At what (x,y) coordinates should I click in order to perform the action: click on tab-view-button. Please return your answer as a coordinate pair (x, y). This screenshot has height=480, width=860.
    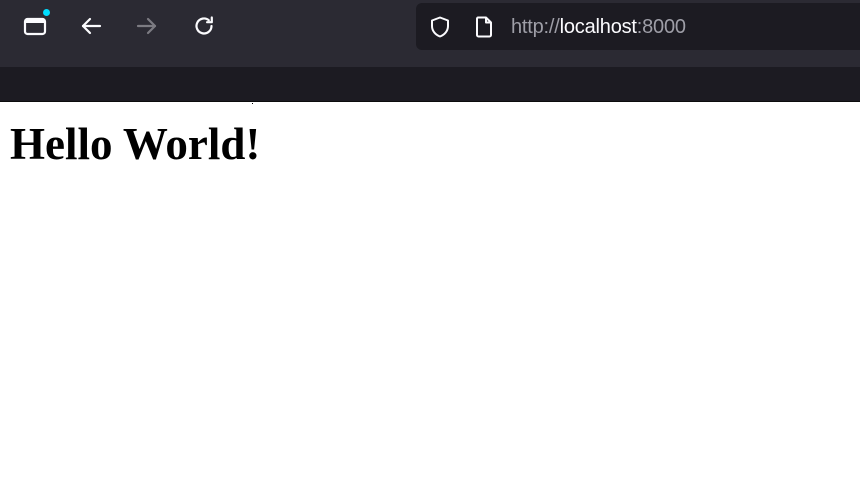
    Looking at the image, I should click on (35, 26).